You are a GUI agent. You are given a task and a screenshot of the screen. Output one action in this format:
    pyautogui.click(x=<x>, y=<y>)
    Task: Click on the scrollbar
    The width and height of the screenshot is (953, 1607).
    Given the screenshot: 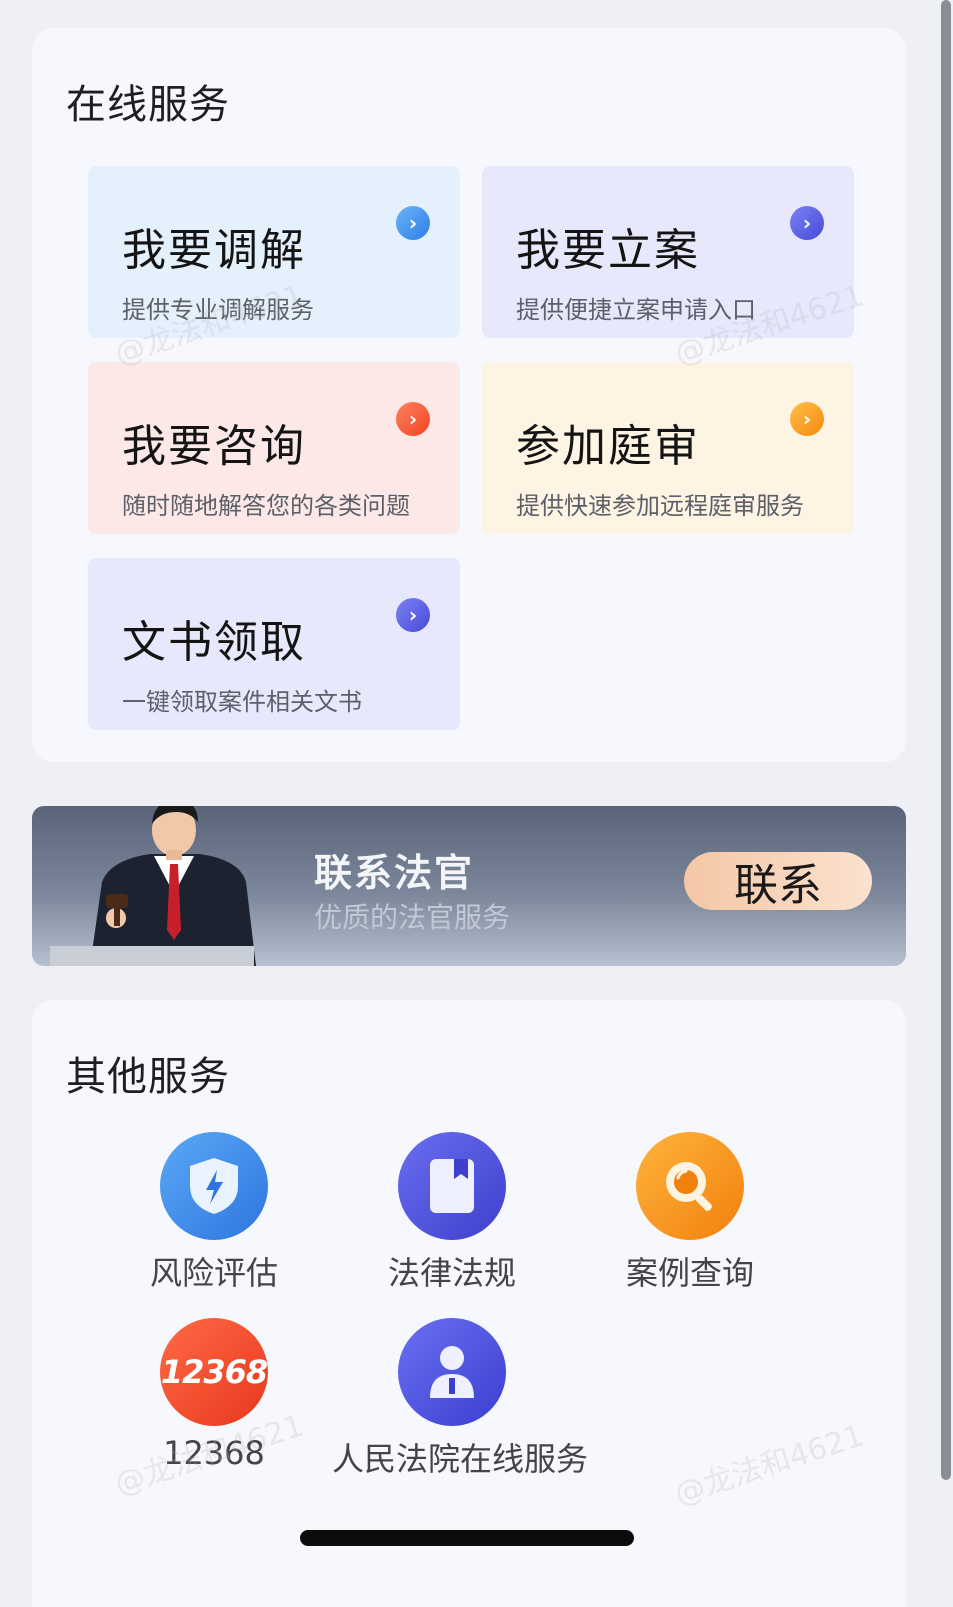 What is the action you would take?
    pyautogui.click(x=946, y=803)
    